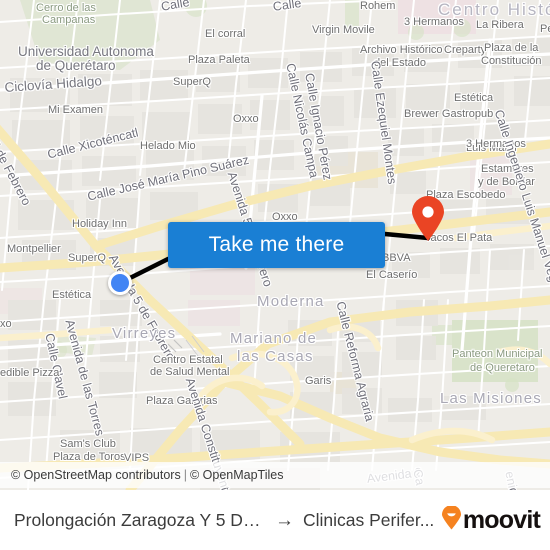 The width and height of the screenshot is (550, 550). Describe the element at coordinates (284, 520) in the screenshot. I see `arrow-right-icon: →` at that location.